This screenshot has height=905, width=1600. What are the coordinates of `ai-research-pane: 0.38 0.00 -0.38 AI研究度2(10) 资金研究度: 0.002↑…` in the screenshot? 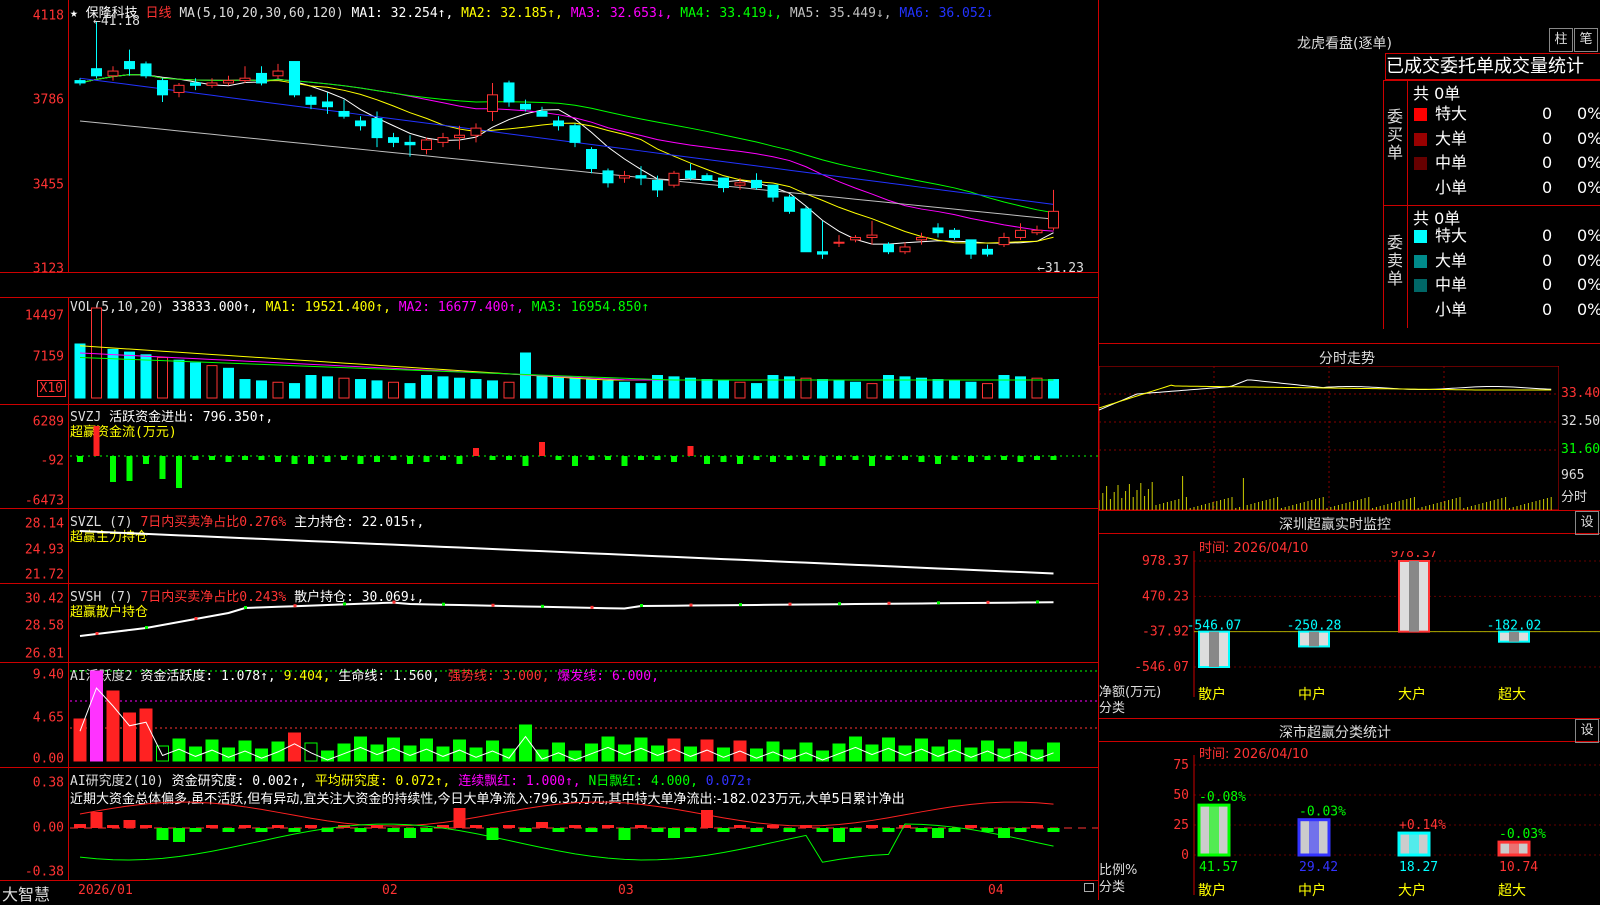 It's located at (549, 824).